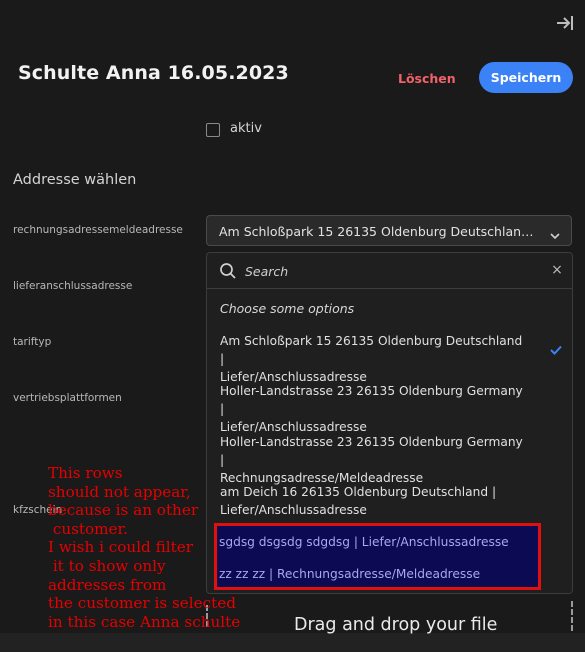 The image size is (585, 652). What do you see at coordinates (564, 23) in the screenshot?
I see `exit-icon` at bounding box center [564, 23].